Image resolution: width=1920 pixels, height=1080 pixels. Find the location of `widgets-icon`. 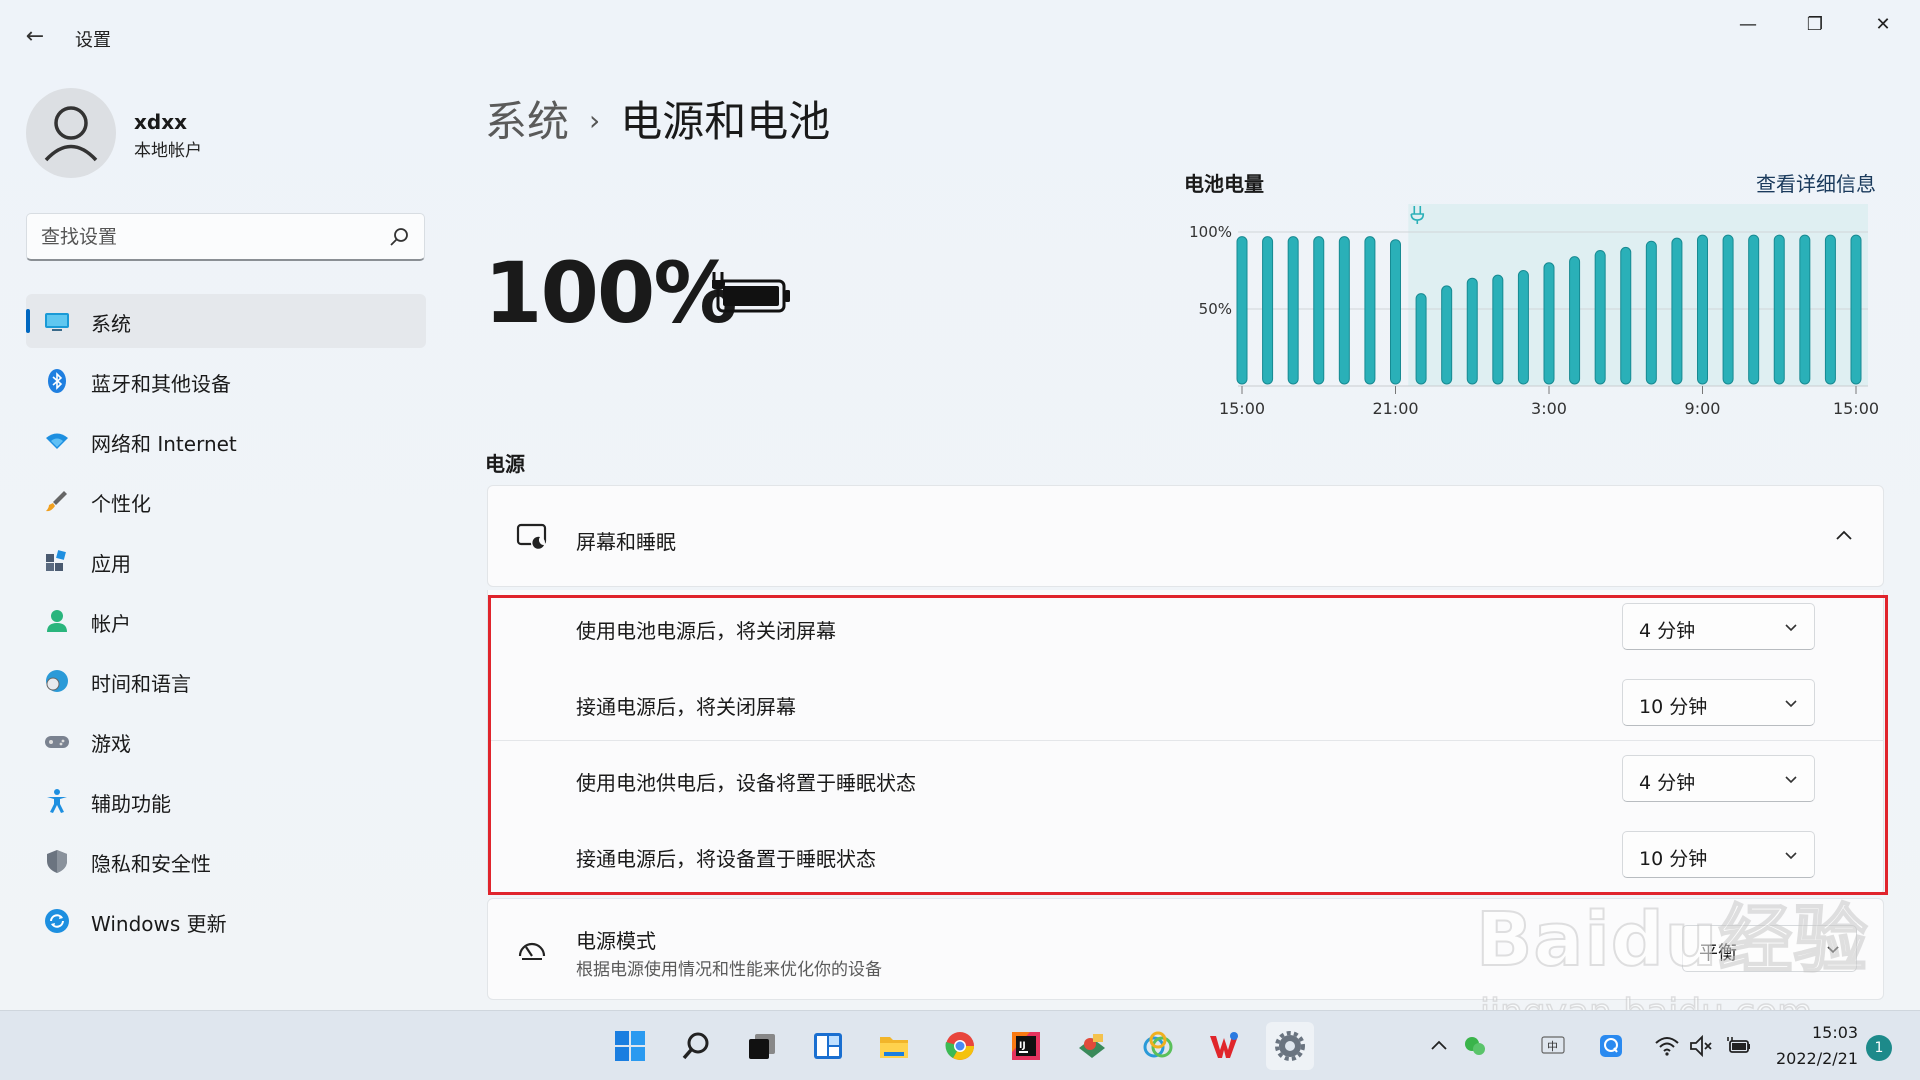

widgets-icon is located at coordinates (828, 1046).